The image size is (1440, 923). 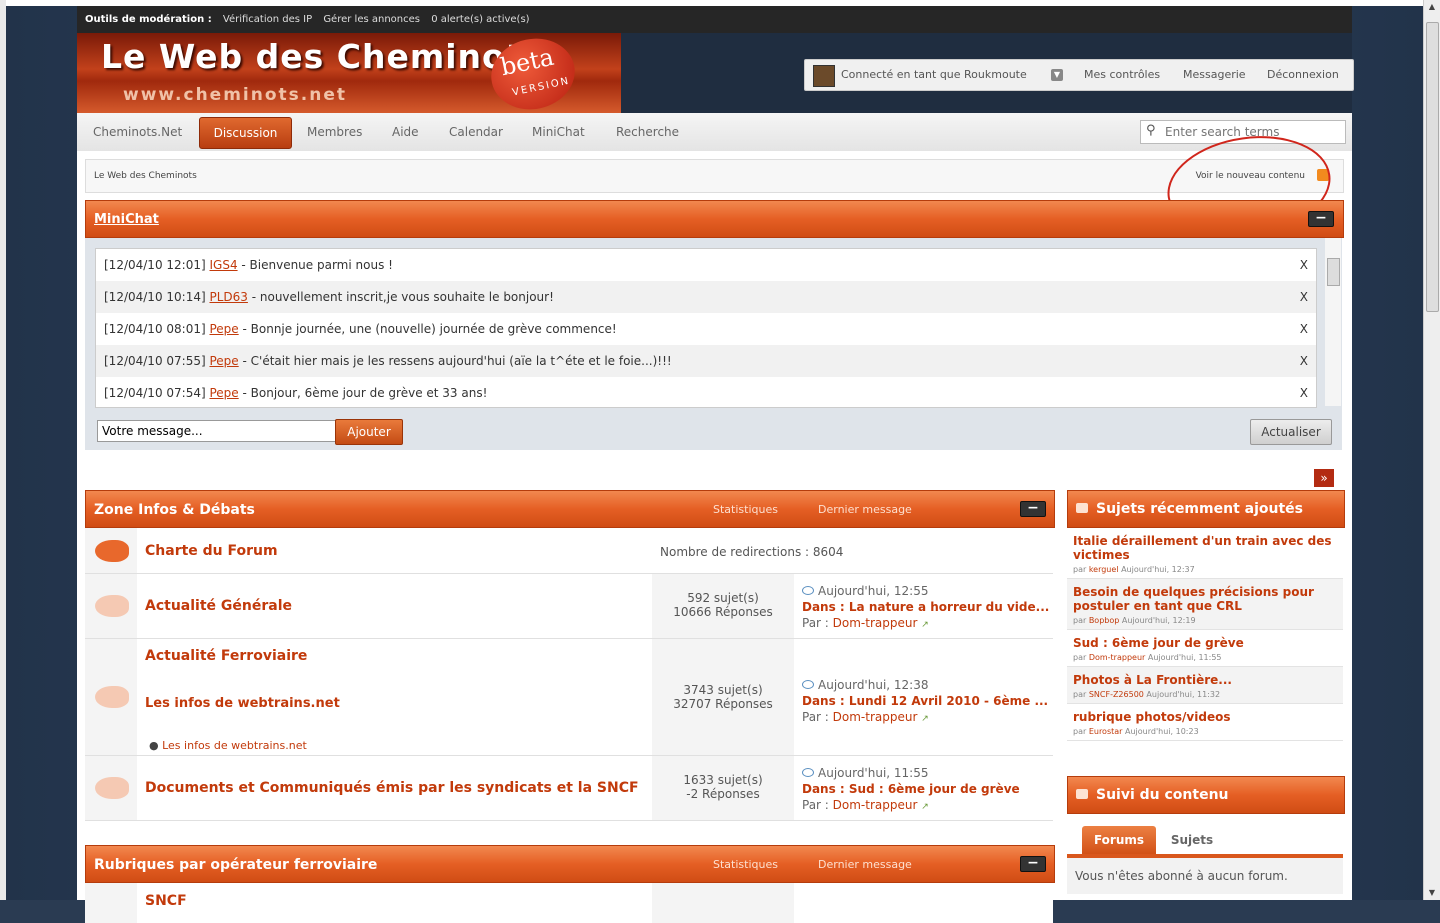 What do you see at coordinates (405, 132) in the screenshot?
I see `nav-help: Aide` at bounding box center [405, 132].